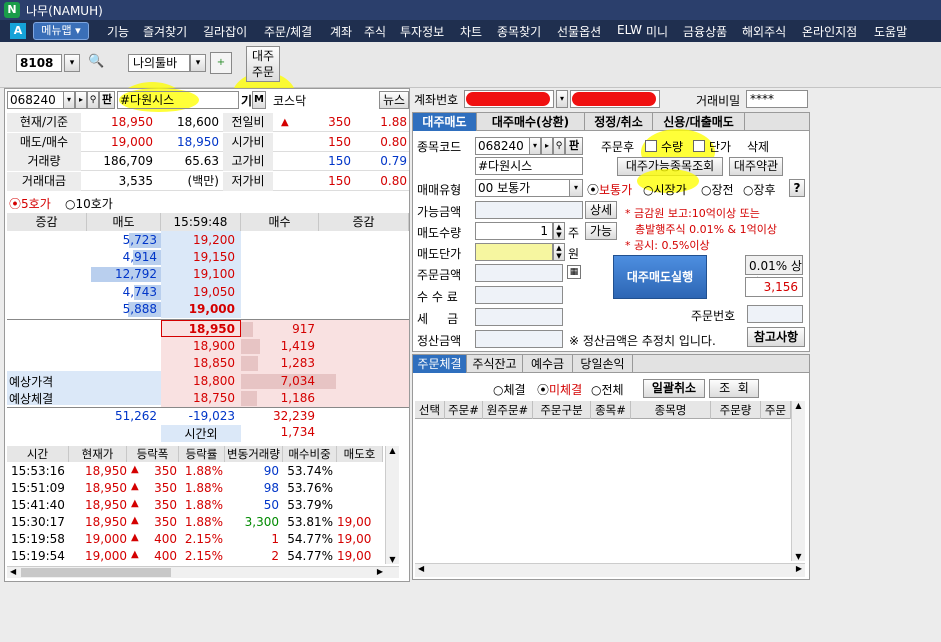 This screenshot has height=642, width=941. Describe the element at coordinates (165, 539) in the screenshot. I see `trade-change: 400` at that location.